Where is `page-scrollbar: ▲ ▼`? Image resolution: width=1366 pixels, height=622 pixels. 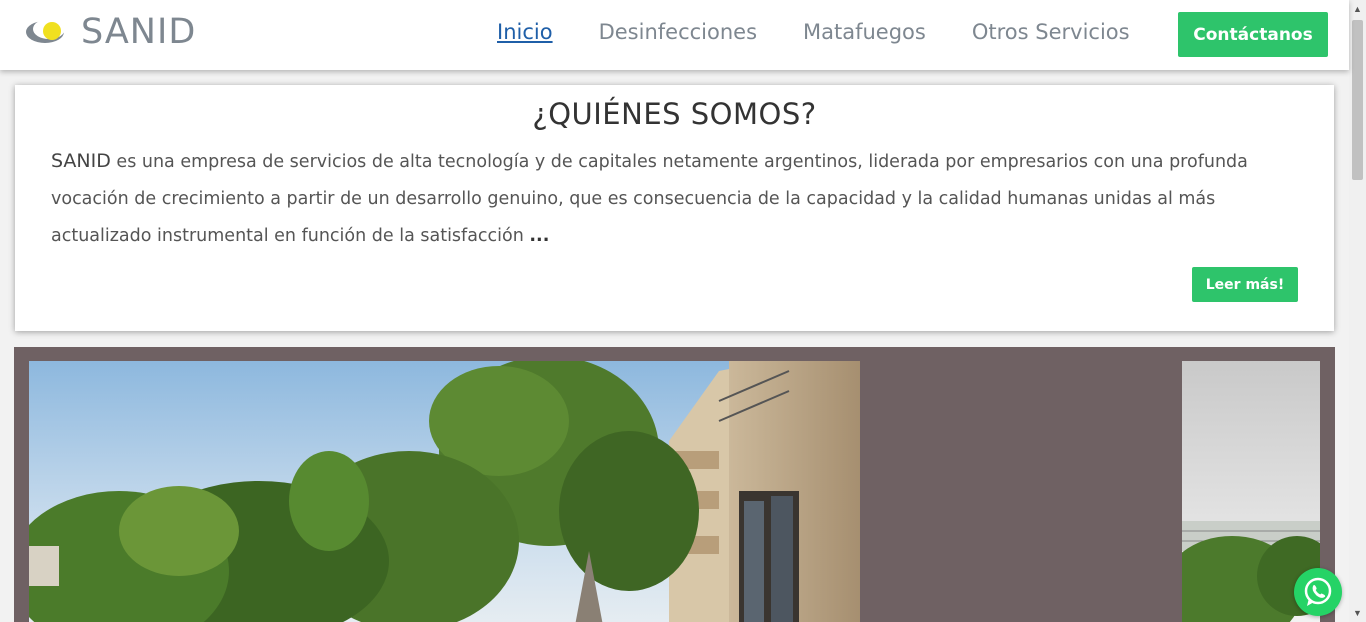 page-scrollbar: ▲ ▼ is located at coordinates (1357, 311).